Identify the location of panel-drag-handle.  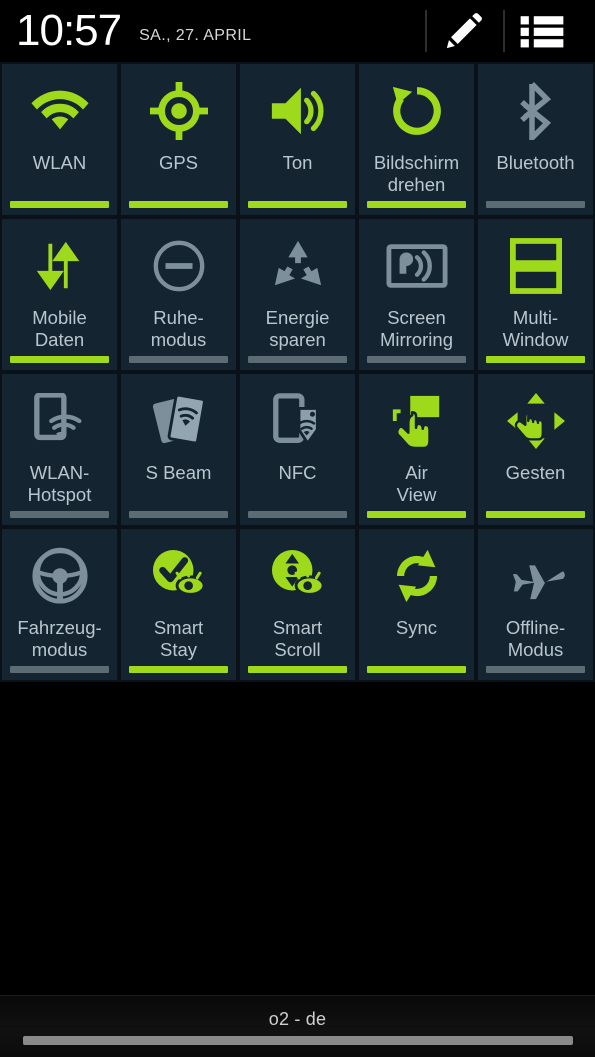
(297, 1040).